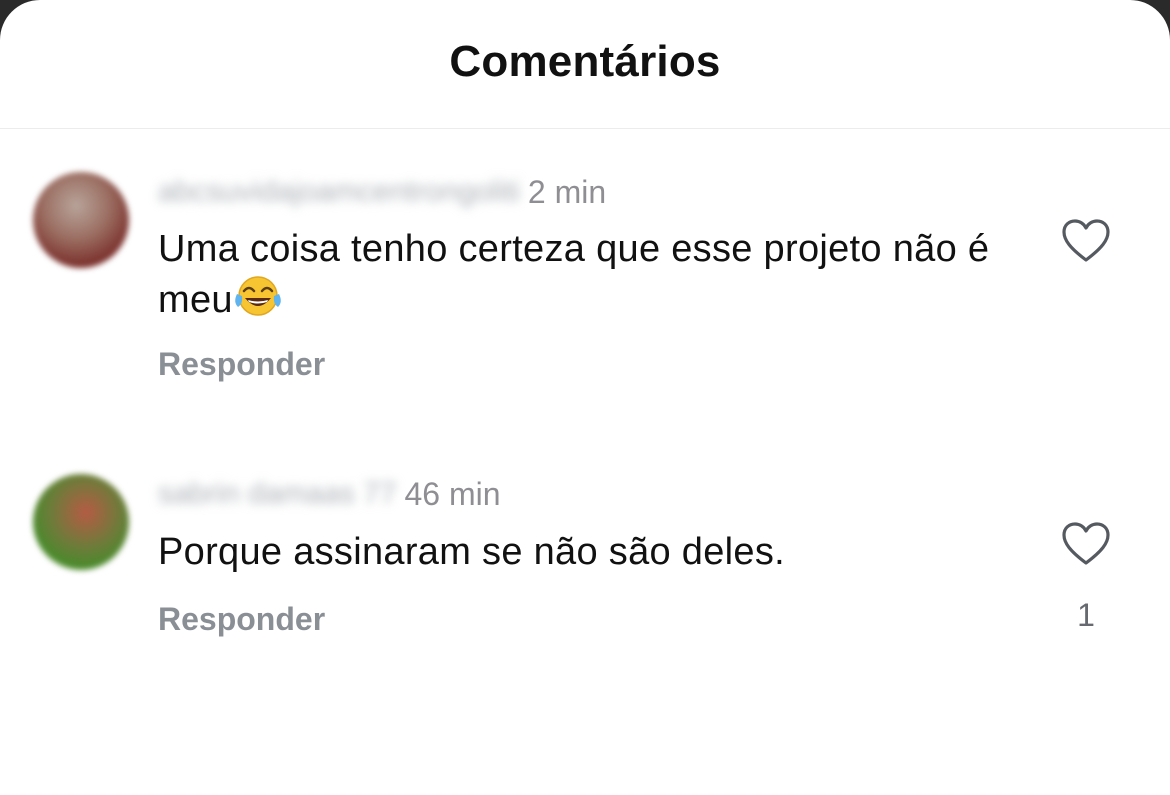  I want to click on comment-meta: abcsuvidajoamcentrongoliti 2 min, so click(382, 192).